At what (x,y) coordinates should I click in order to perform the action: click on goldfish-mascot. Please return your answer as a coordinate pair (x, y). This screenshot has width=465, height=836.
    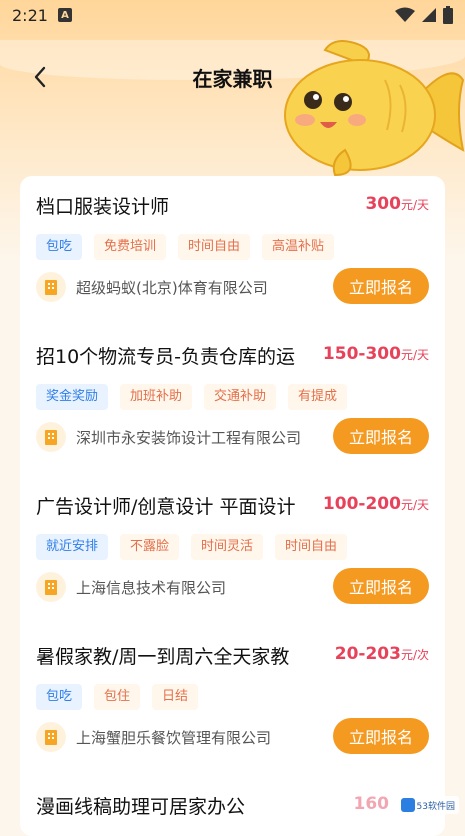
    Looking at the image, I should click on (374, 108).